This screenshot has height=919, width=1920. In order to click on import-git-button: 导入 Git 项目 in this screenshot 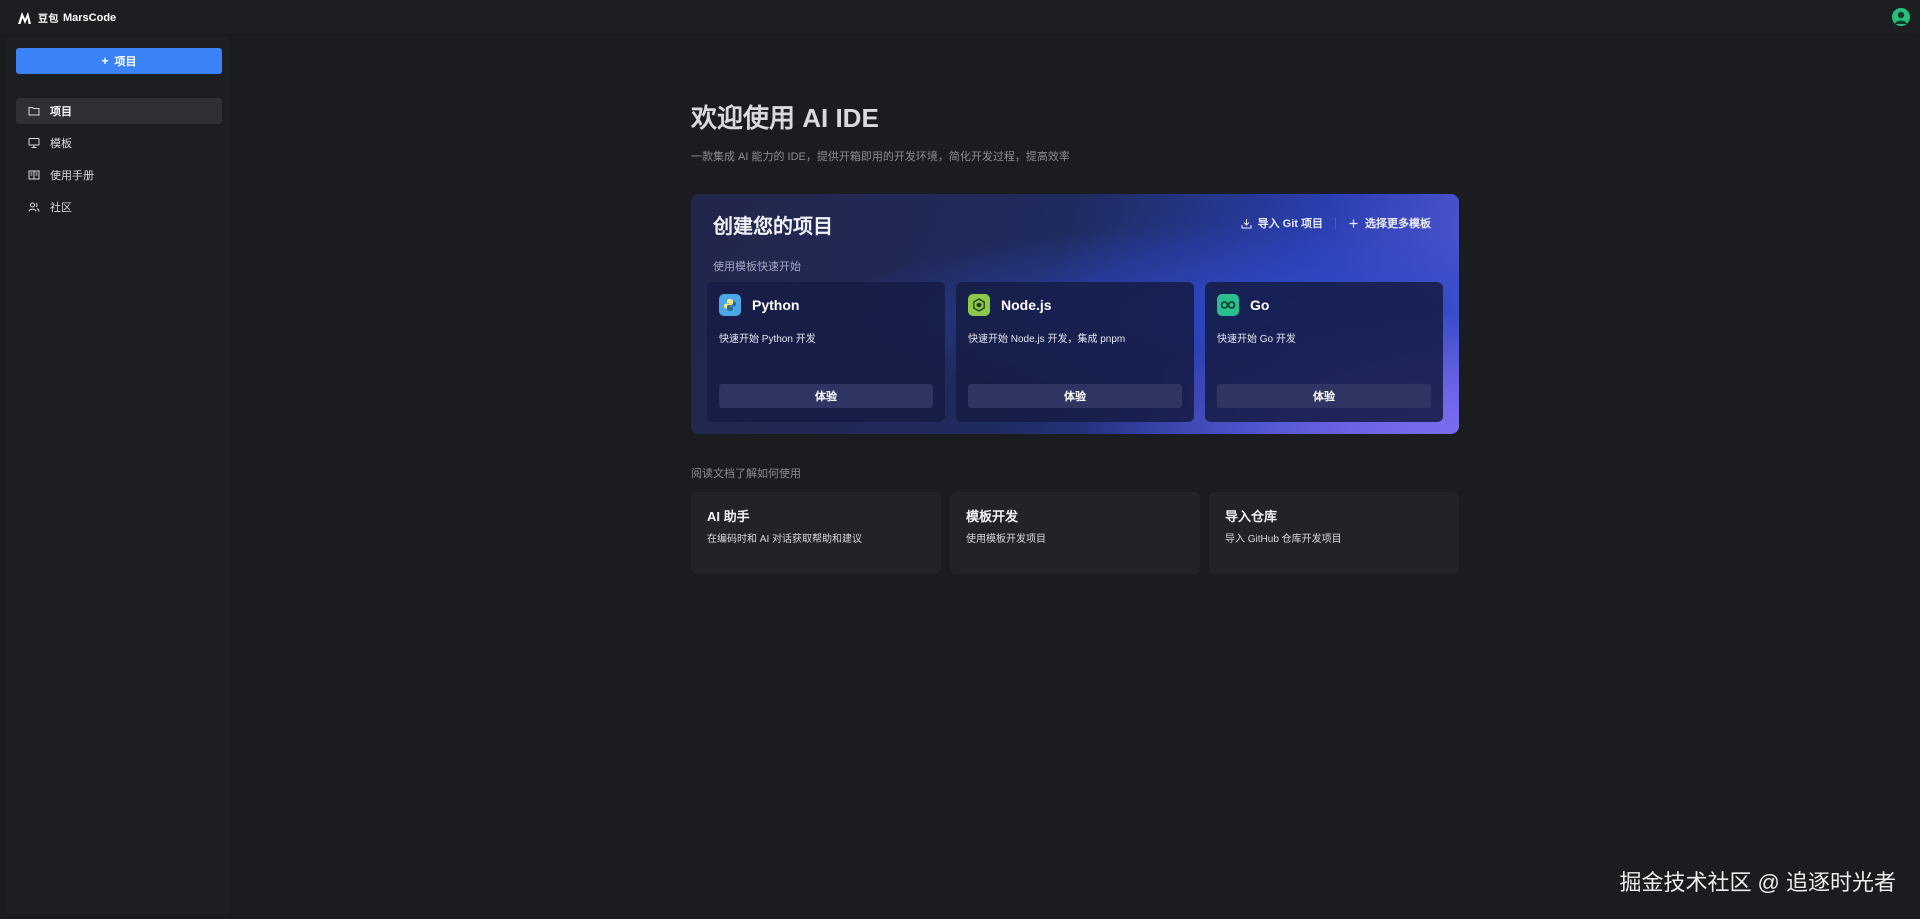, I will do `click(1282, 223)`.